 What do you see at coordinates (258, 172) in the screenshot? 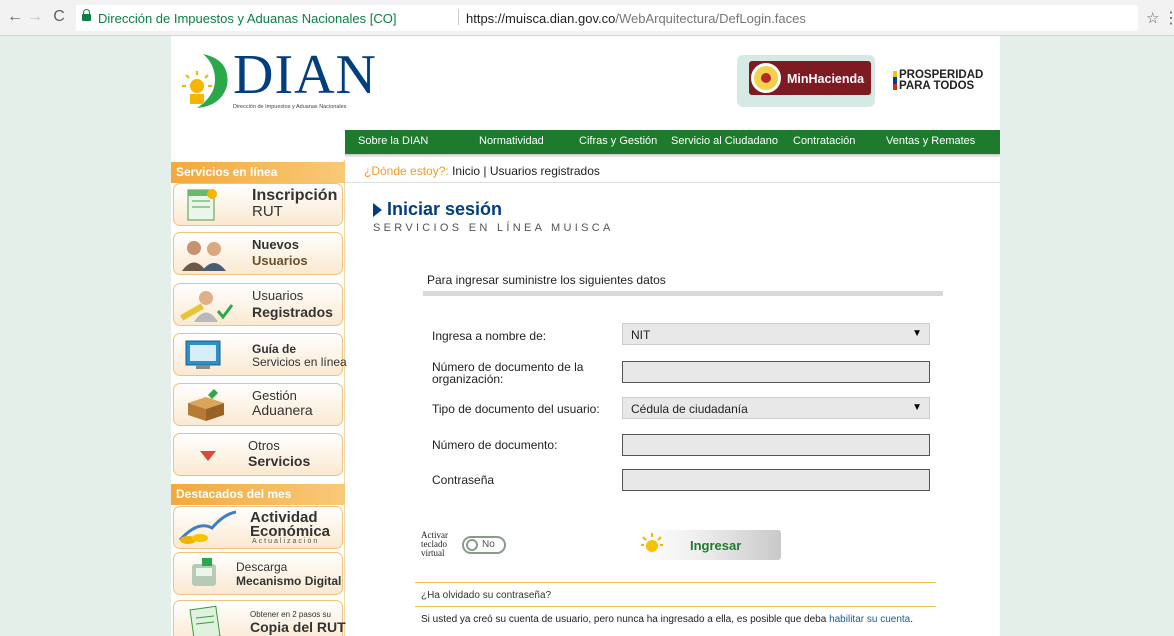
I see `sidebar-section-online: Servicios en línea` at bounding box center [258, 172].